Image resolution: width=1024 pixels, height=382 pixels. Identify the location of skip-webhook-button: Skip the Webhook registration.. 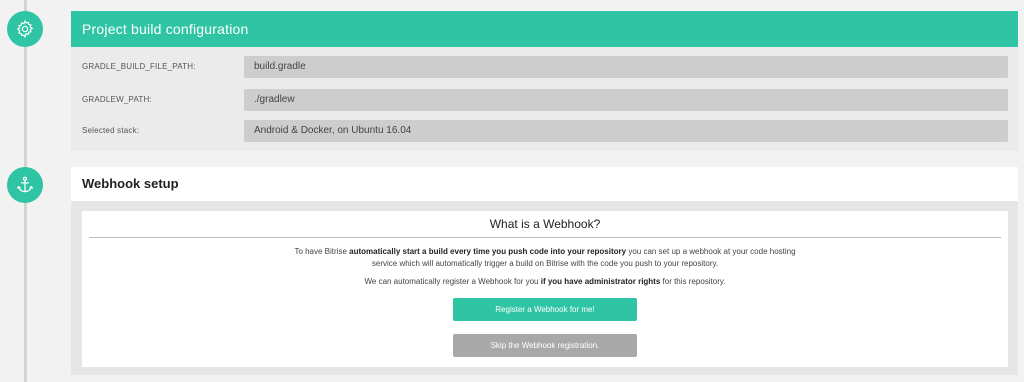
(545, 345).